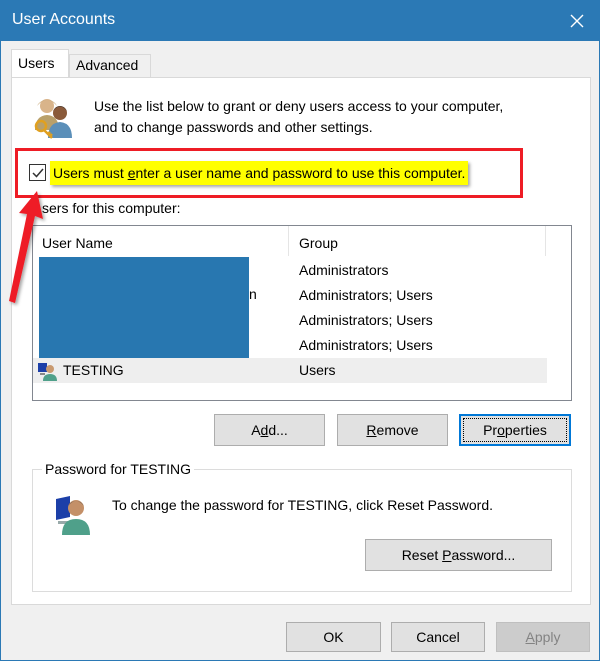 Image resolution: width=600 pixels, height=661 pixels. Describe the element at coordinates (438, 637) in the screenshot. I see `cancel-button: Cancel` at that location.